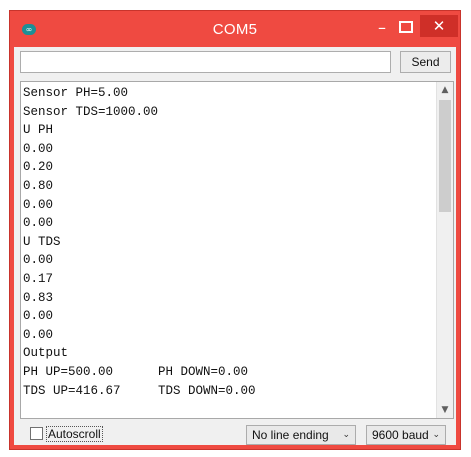 This screenshot has height=457, width=471. What do you see at coordinates (46, 353) in the screenshot?
I see `output-line: Output` at bounding box center [46, 353].